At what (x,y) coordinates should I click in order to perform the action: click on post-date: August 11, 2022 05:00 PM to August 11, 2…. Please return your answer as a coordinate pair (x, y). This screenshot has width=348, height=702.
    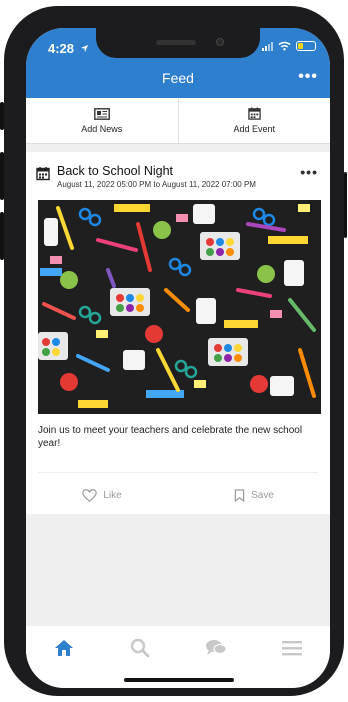
    Looking at the image, I should click on (156, 184).